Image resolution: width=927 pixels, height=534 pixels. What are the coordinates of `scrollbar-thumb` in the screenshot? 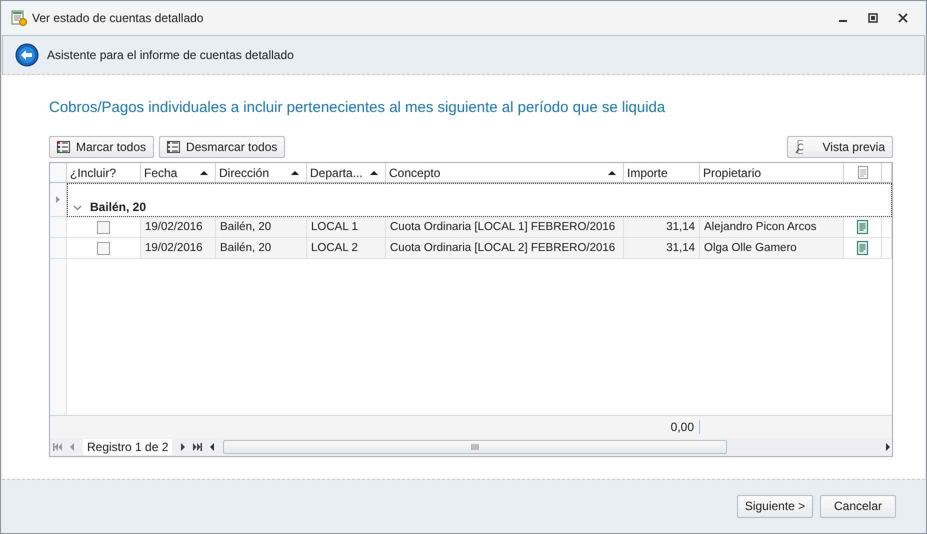 It's located at (475, 447).